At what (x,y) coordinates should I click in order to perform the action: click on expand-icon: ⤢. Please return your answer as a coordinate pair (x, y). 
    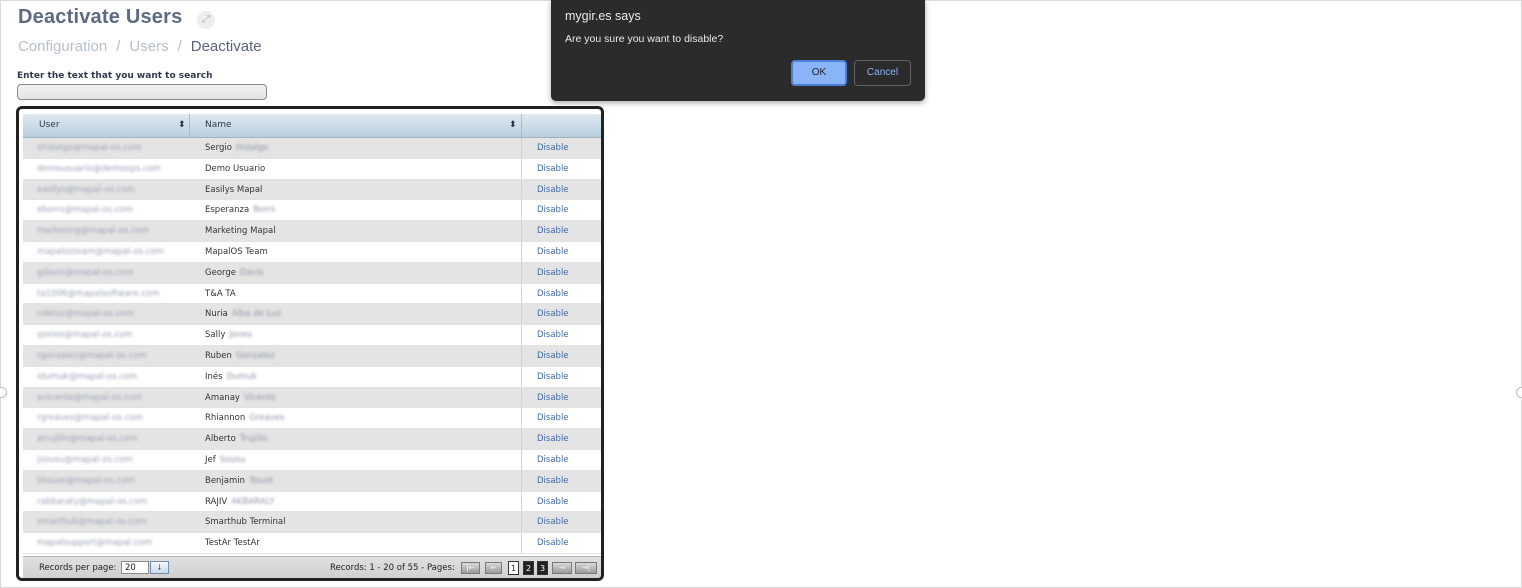
    Looking at the image, I should click on (206, 20).